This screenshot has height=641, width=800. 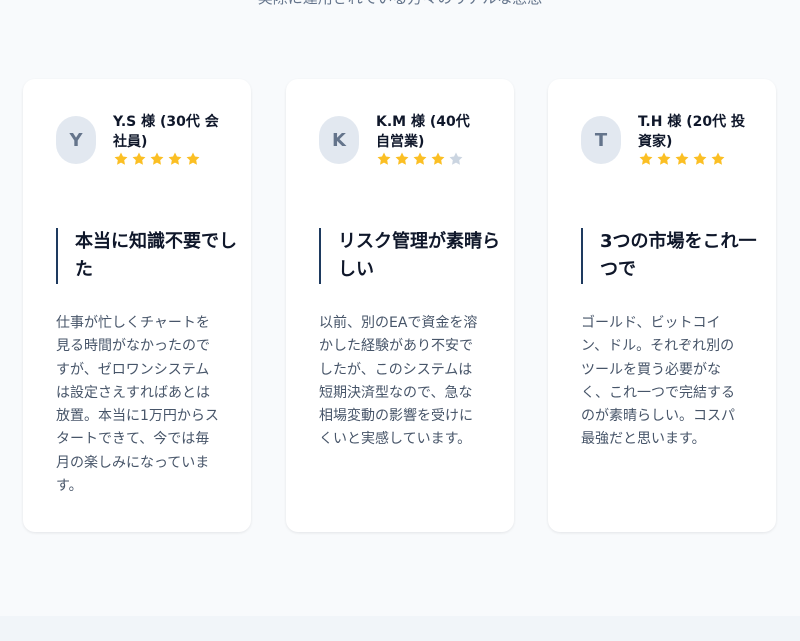 What do you see at coordinates (411, 256) in the screenshot?
I see `testimonial-headline: リスク管理が素晴らしい` at bounding box center [411, 256].